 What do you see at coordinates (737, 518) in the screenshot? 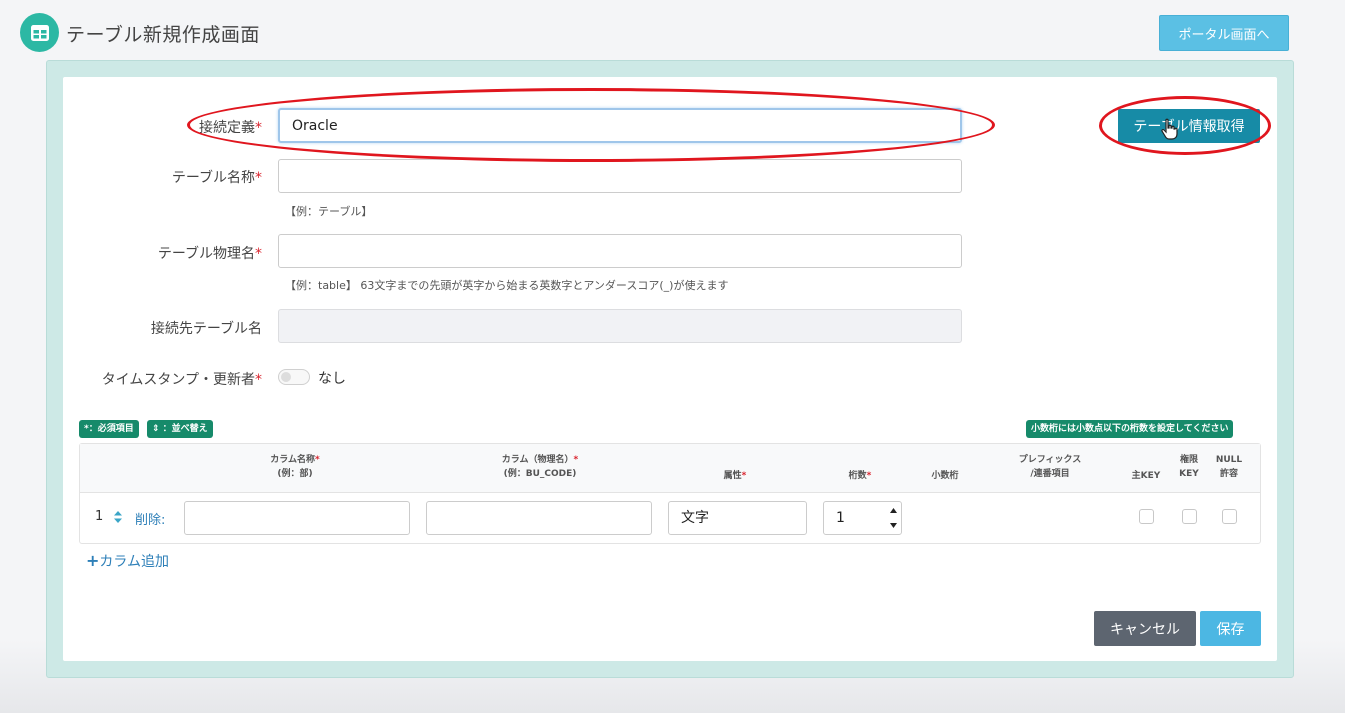
I see `attribute-select: 文字` at bounding box center [737, 518].